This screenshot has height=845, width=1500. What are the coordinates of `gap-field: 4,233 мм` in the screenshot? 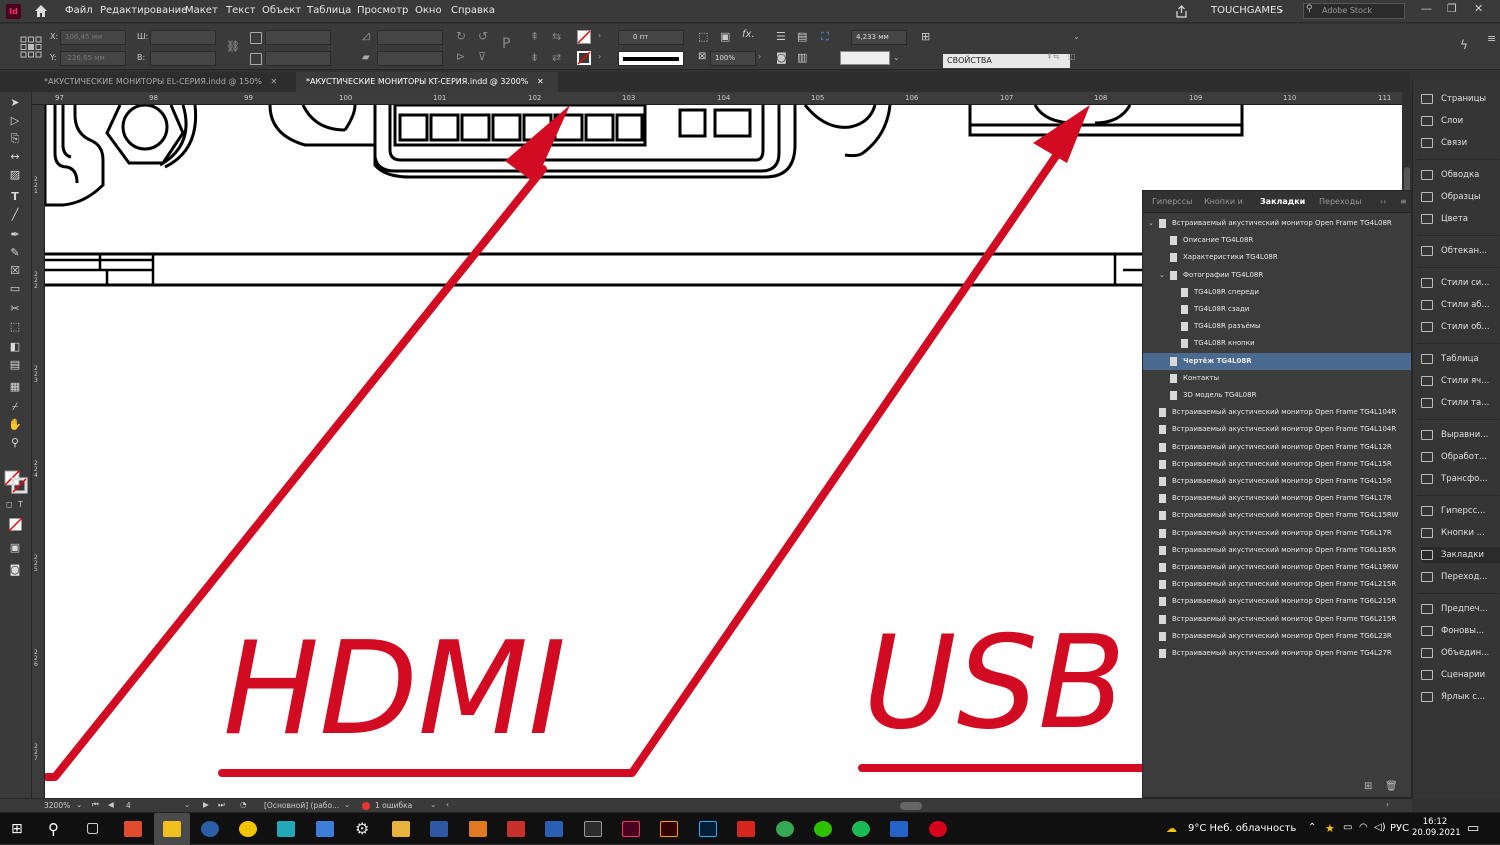 It's located at (879, 37).